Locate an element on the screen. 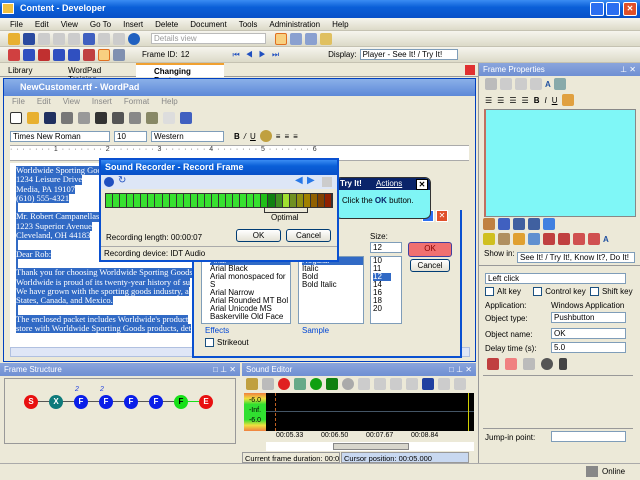 Image resolution: width=640 pixels, height=480 pixels. list-icon is located at coordinates (504, 239).